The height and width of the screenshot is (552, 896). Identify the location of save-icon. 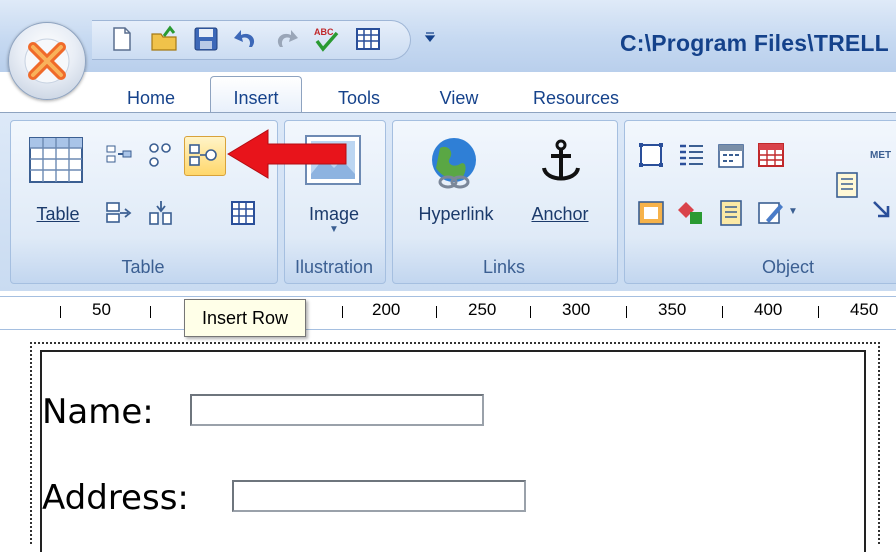
(206, 39).